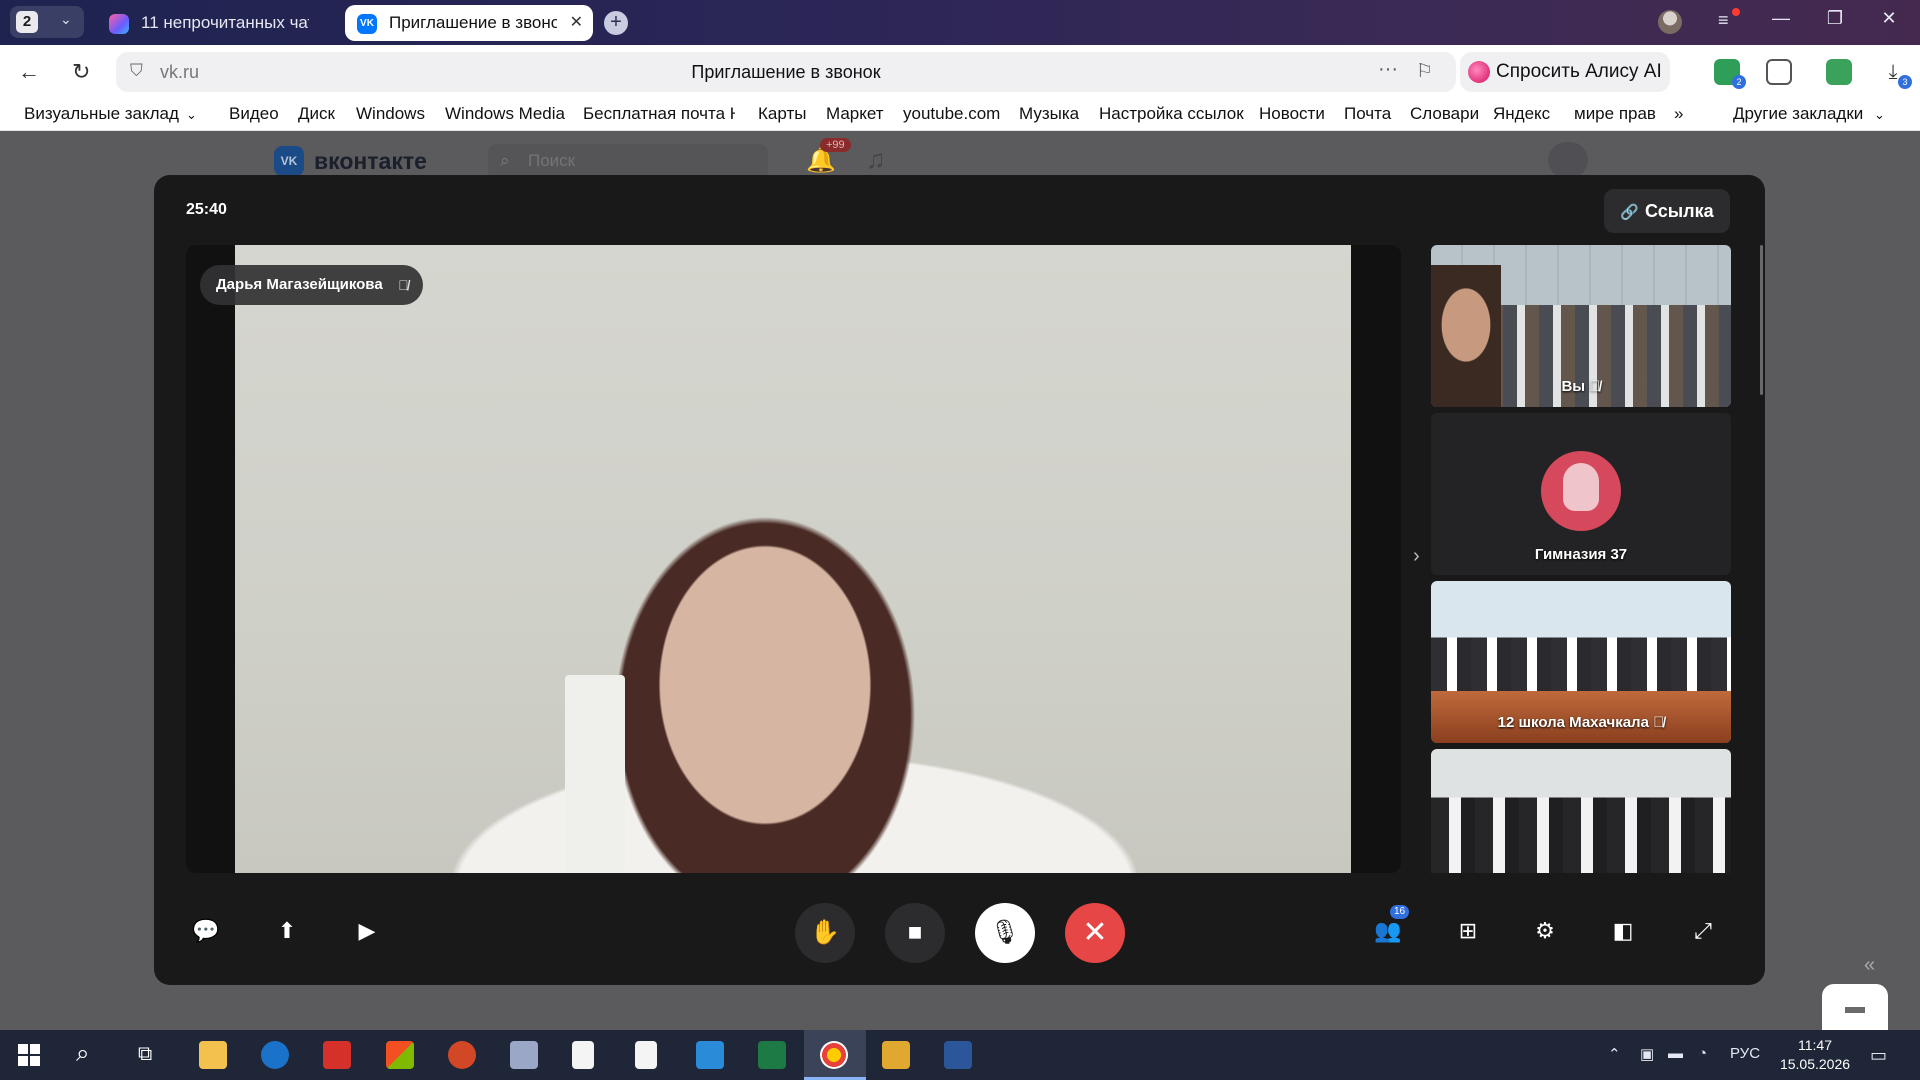 The image size is (1920, 1080). Describe the element at coordinates (786, 72) in the screenshot. I see `address-bar: ⛉ vk.ru Приглашение в звонок ··· ⚐` at that location.